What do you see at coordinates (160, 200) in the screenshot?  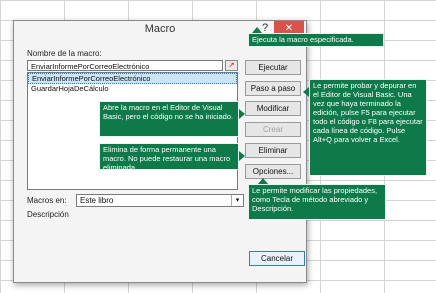 I see `macros-in-select: Este libro ▾` at bounding box center [160, 200].